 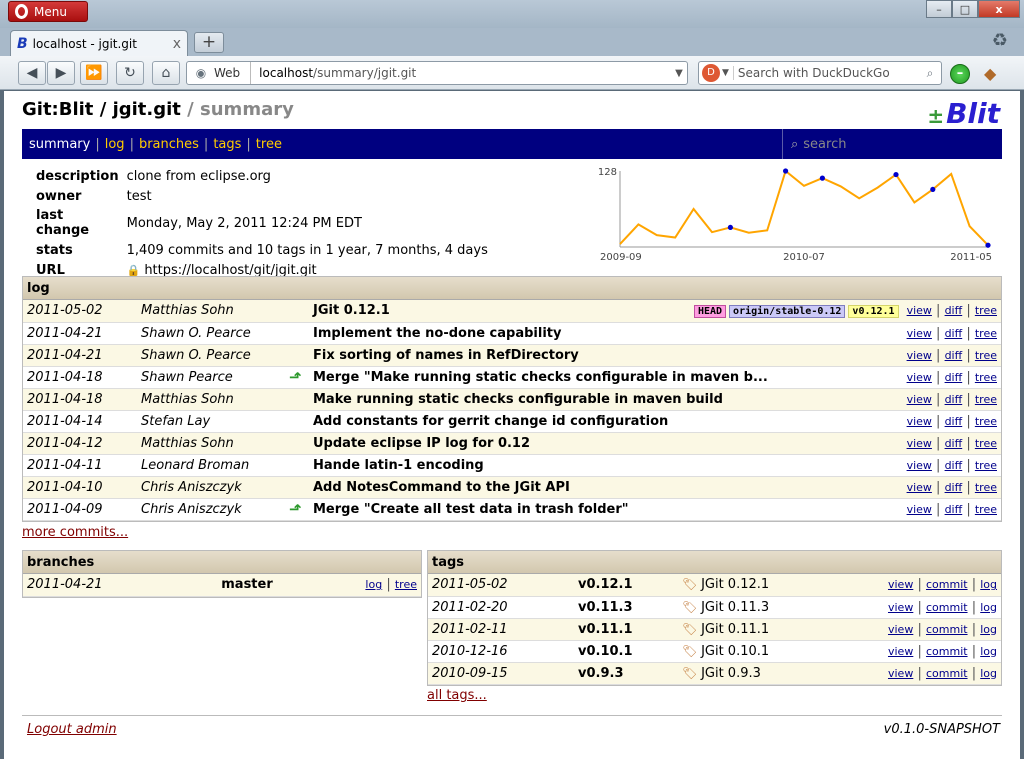 What do you see at coordinates (99, 43) in the screenshot?
I see `browser-tab: B localhost - jgit.git x` at bounding box center [99, 43].